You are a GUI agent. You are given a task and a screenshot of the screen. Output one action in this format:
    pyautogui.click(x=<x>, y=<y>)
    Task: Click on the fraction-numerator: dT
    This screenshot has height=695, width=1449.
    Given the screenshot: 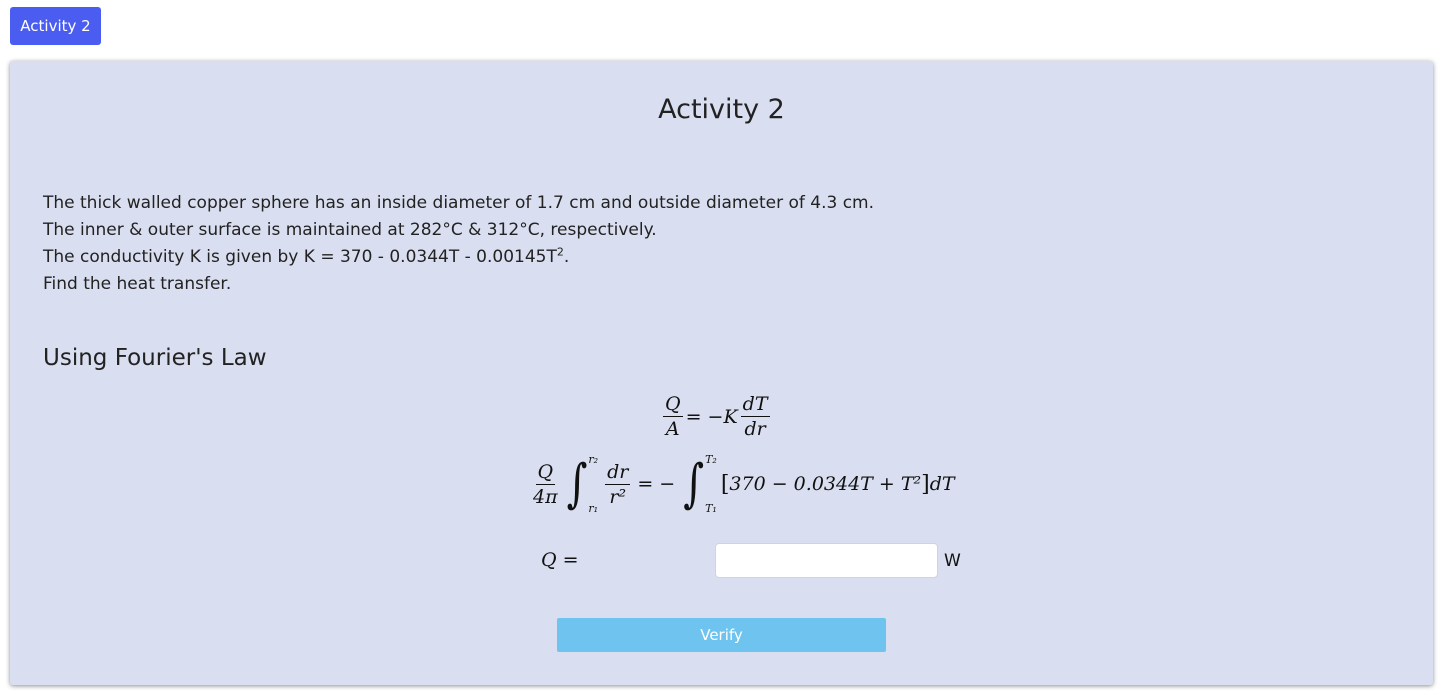 What is the action you would take?
    pyautogui.click(x=755, y=405)
    